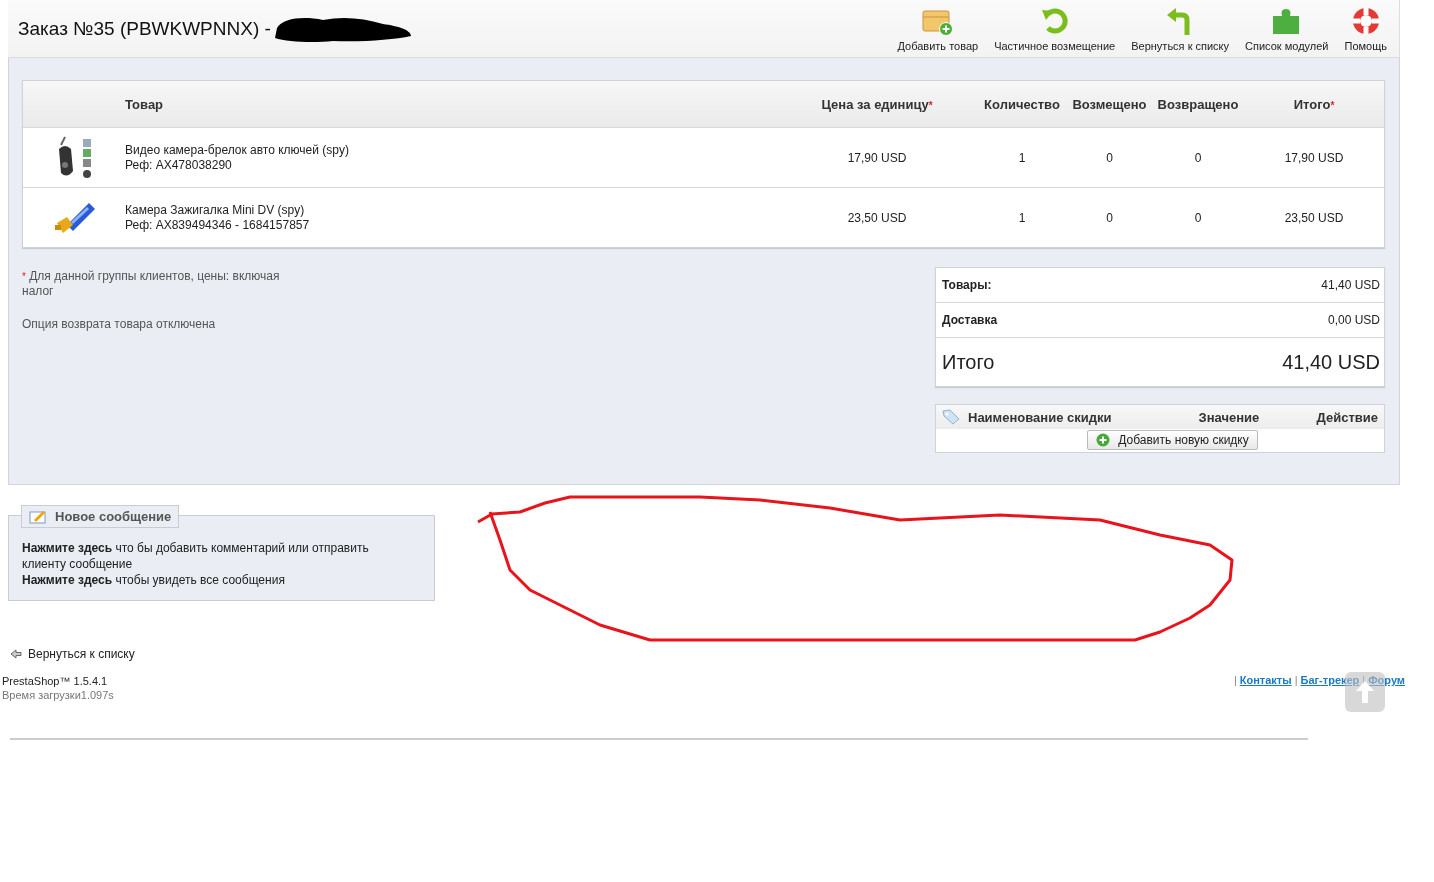  I want to click on column-header: Цена за единицу*, so click(877, 104).